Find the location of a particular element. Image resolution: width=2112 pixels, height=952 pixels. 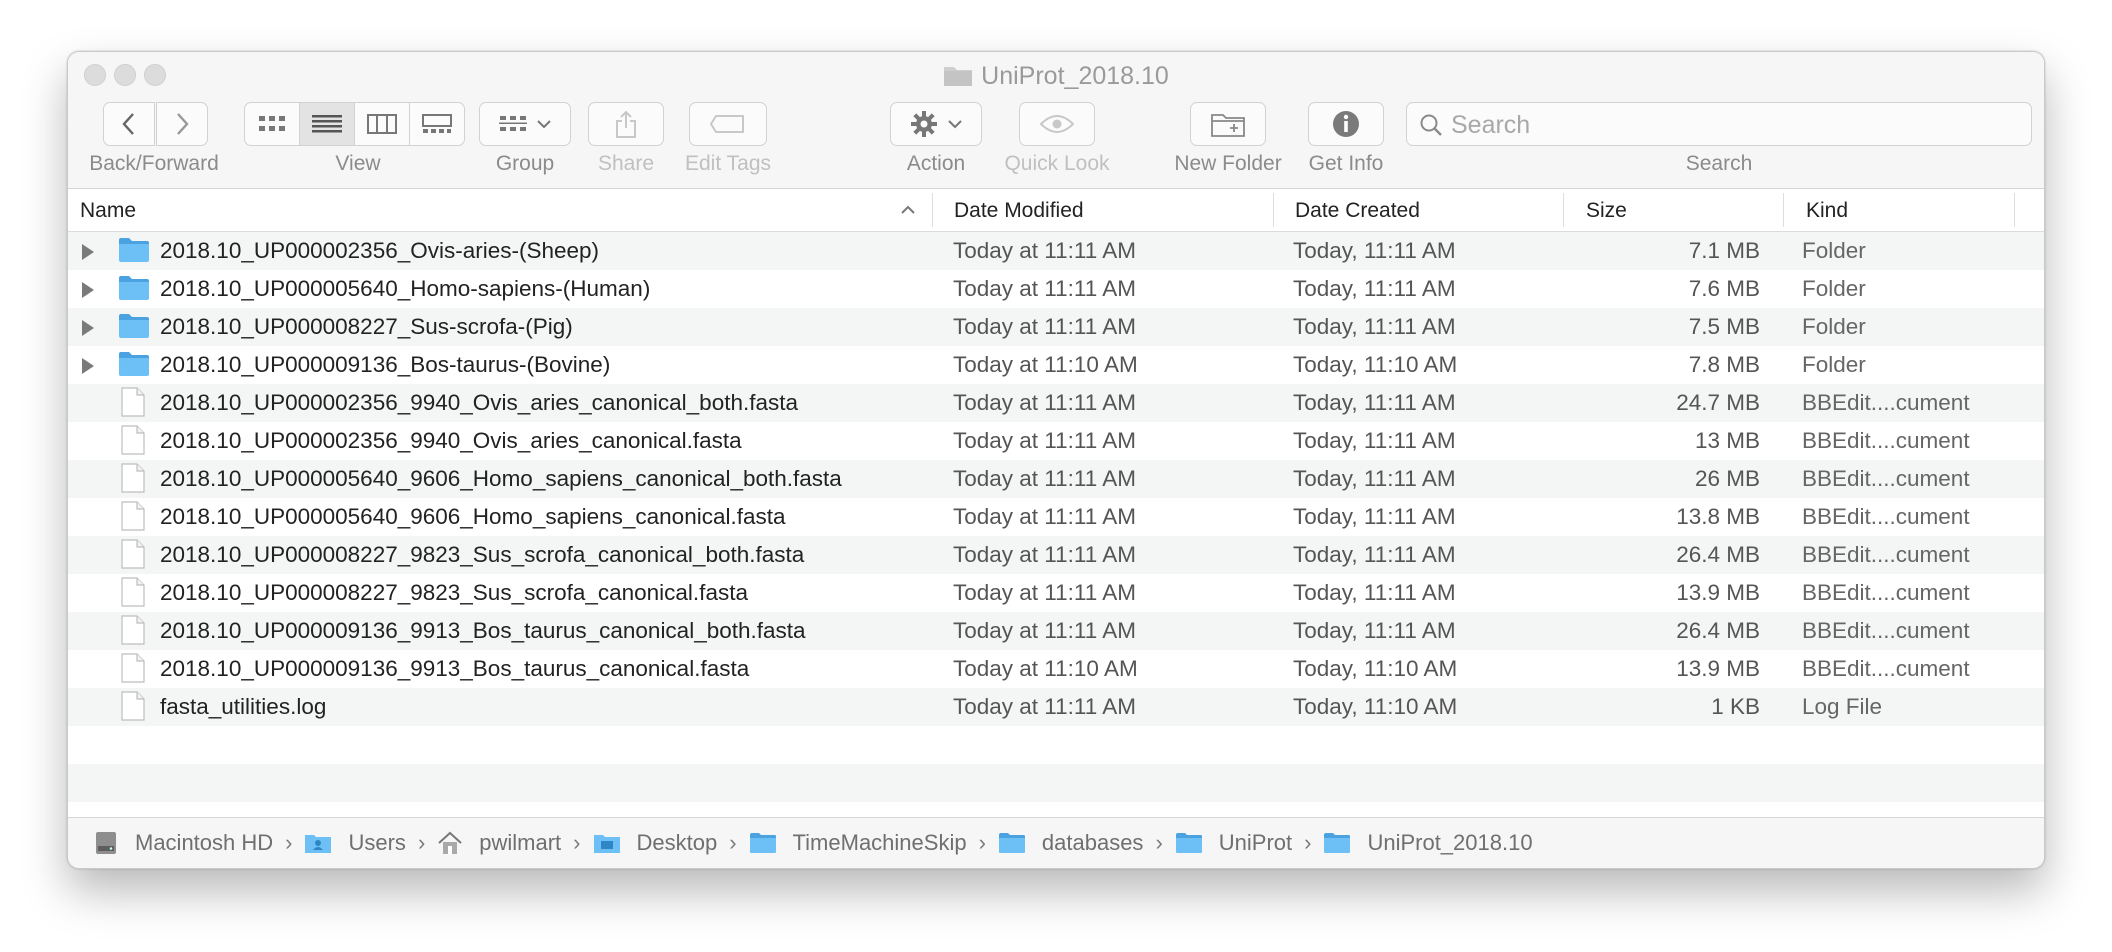

column-name-header: Name is located at coordinates (108, 211).